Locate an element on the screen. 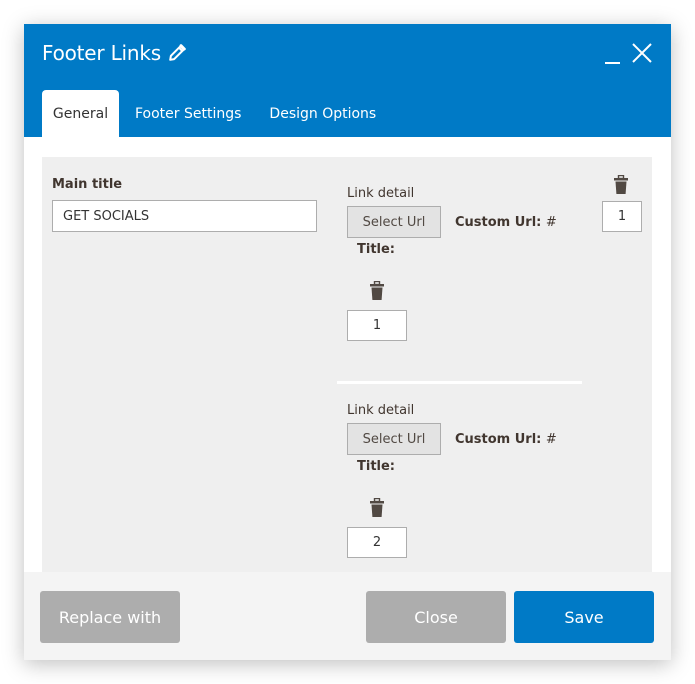 The height and width of the screenshot is (684, 695). main-title-input is located at coordinates (184, 216).